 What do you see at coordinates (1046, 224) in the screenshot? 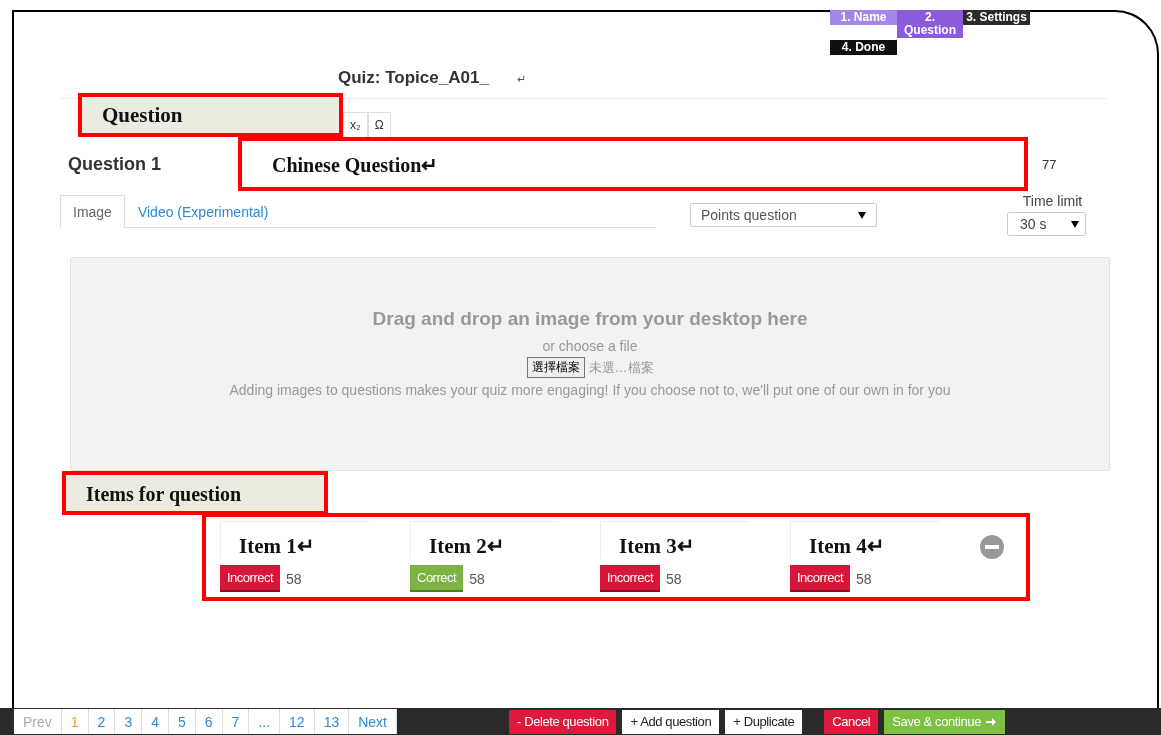
I see `time-limit-select: 30 s` at bounding box center [1046, 224].